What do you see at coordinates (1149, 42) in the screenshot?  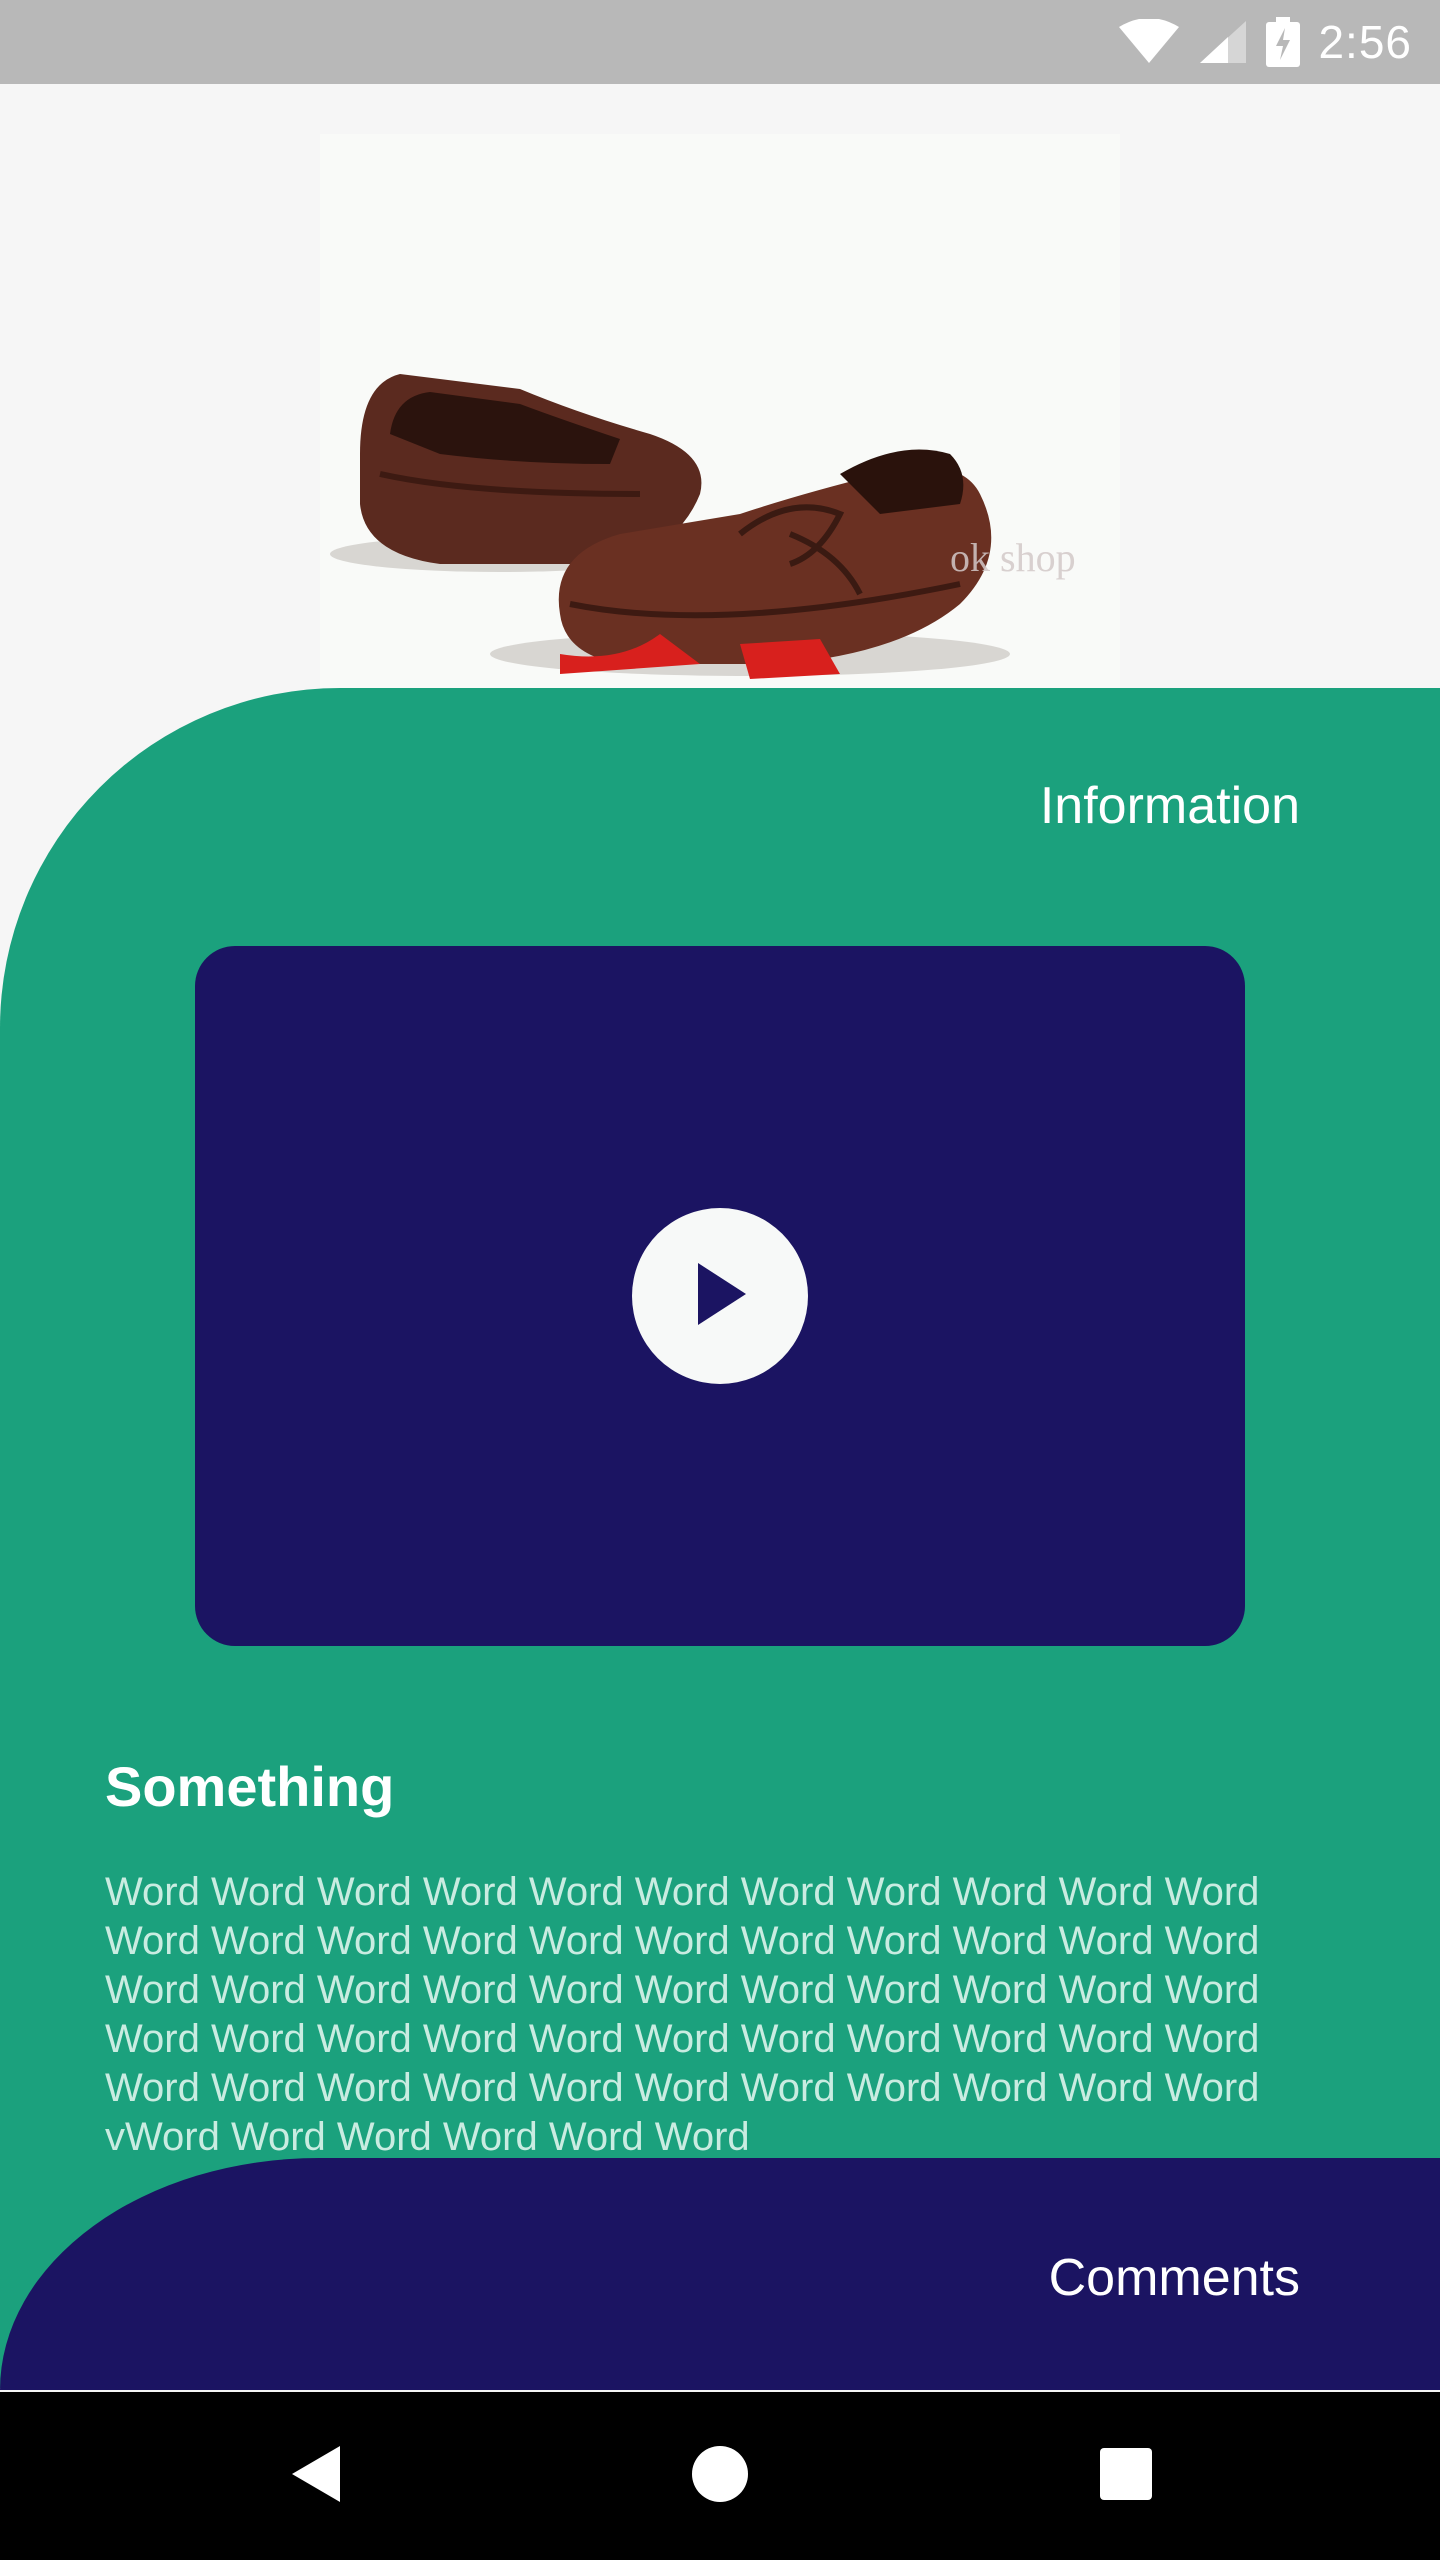 I see `wifi-icon` at bounding box center [1149, 42].